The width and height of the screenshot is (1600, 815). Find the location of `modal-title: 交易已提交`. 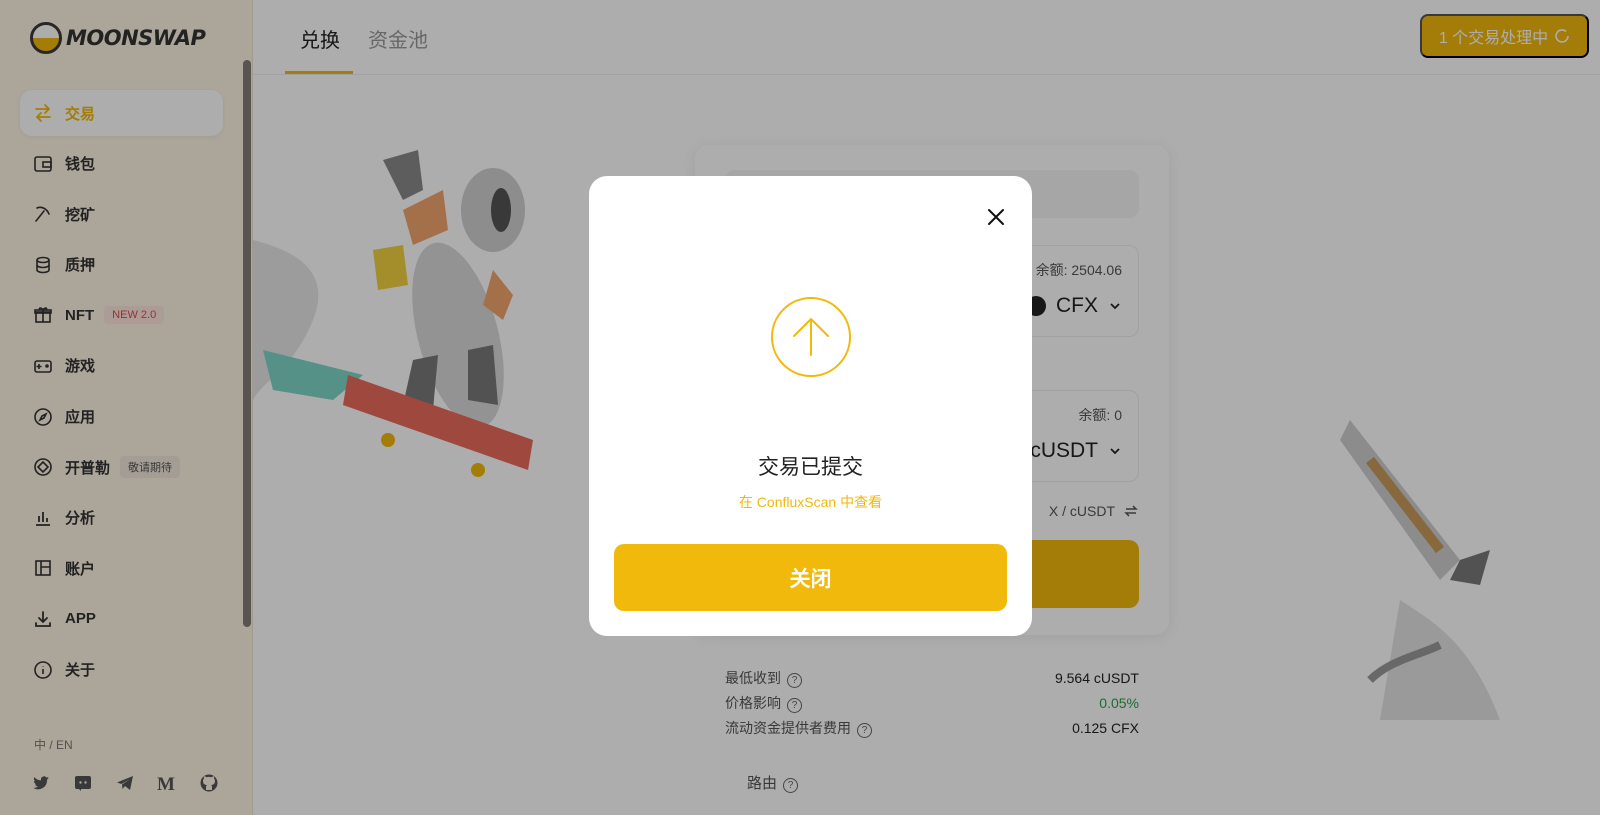

modal-title: 交易已提交 is located at coordinates (810, 467).